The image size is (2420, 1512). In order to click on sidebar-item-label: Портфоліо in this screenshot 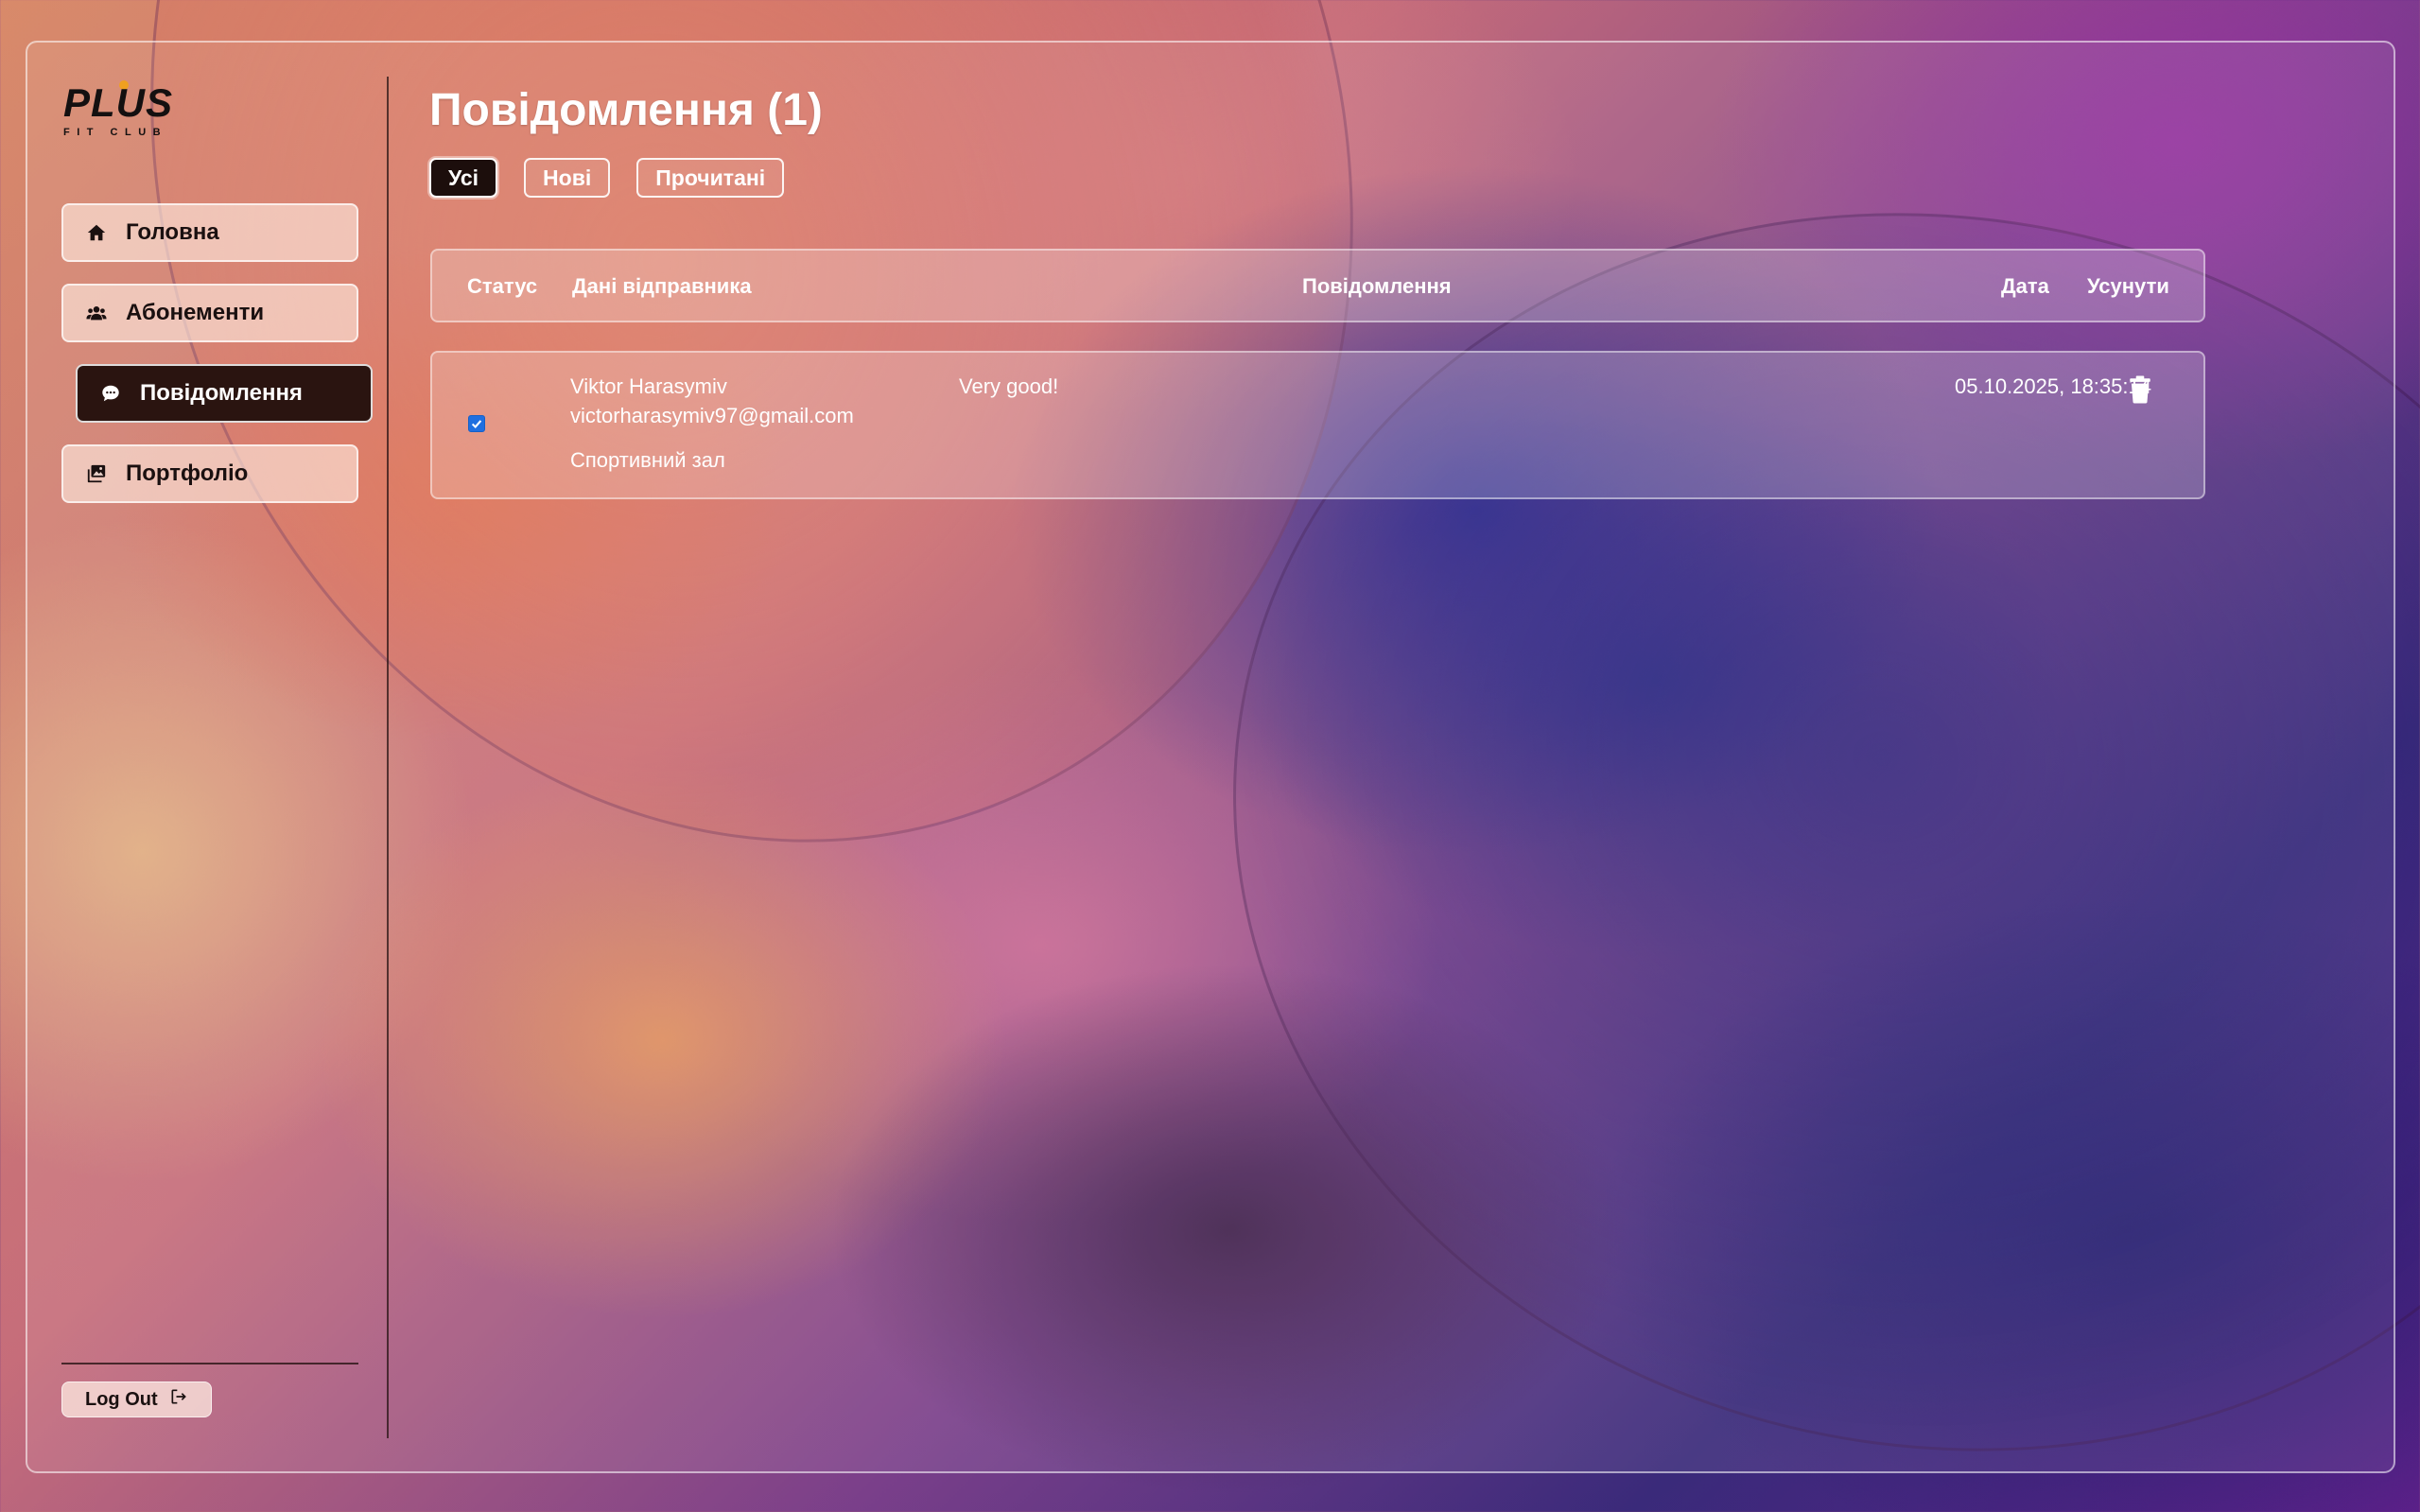, I will do `click(188, 473)`.